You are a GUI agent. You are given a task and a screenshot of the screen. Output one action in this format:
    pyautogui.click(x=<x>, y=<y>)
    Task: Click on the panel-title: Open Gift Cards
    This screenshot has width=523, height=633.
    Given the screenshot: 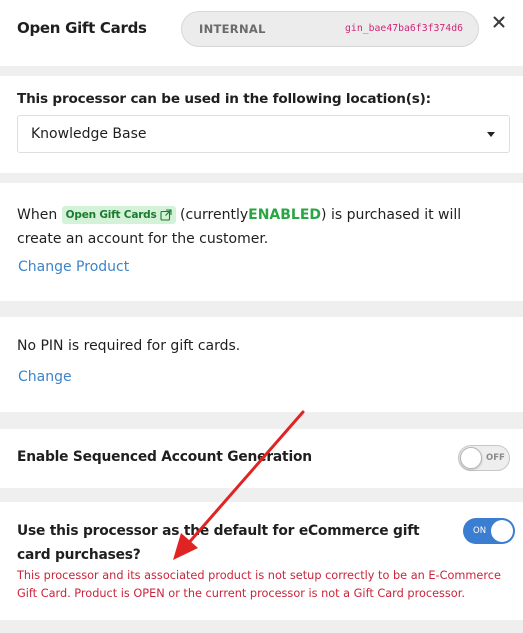 What is the action you would take?
    pyautogui.click(x=82, y=28)
    